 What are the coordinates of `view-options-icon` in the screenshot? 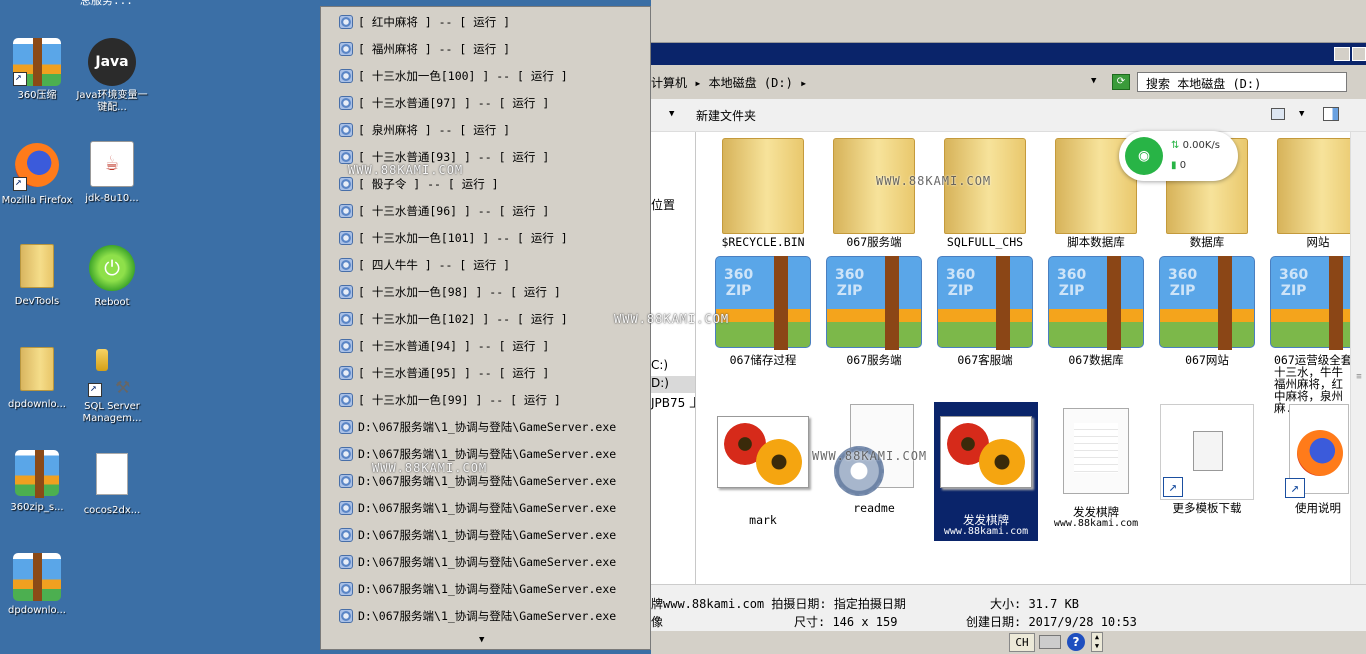 It's located at (1278, 114).